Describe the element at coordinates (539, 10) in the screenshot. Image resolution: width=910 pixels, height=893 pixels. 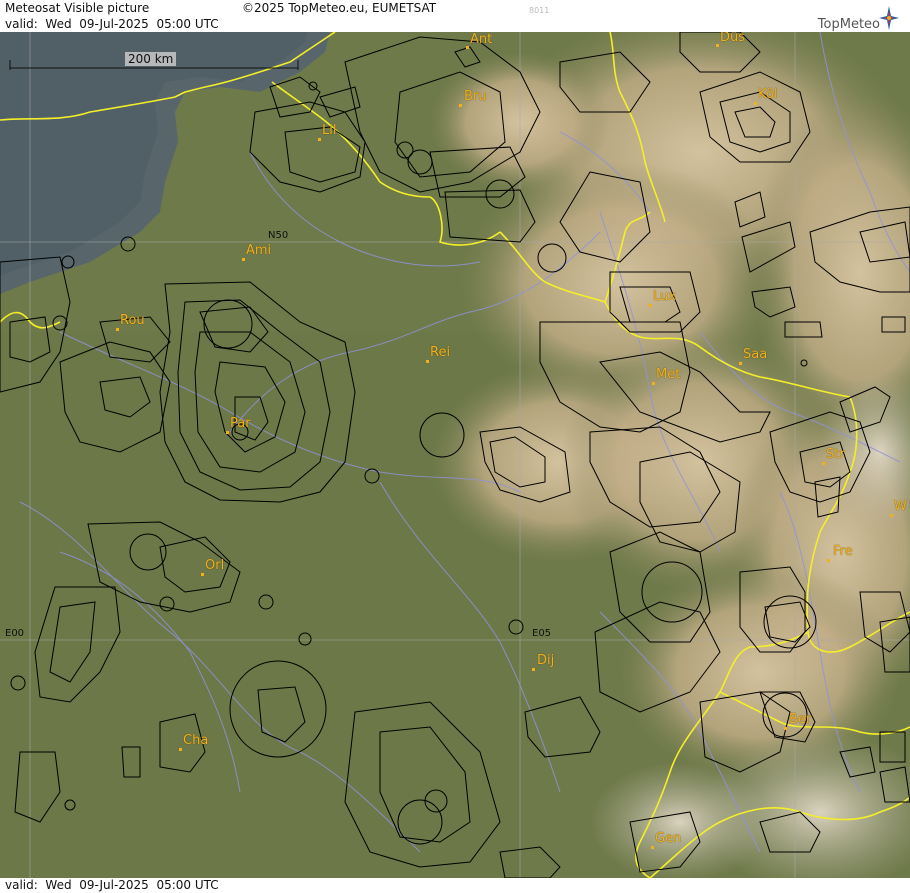
I see `image-code: 8011` at that location.